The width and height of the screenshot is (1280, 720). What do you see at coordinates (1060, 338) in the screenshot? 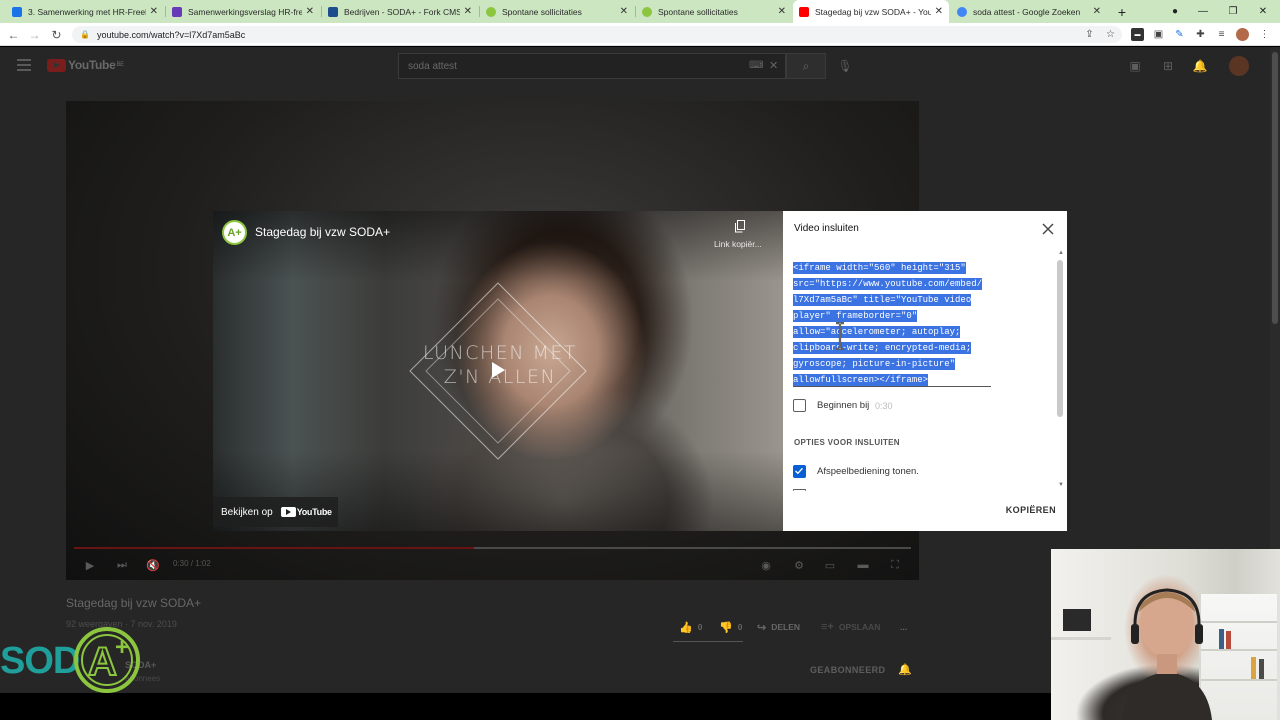
I see `dialog-scrollbar-thumb` at bounding box center [1060, 338].